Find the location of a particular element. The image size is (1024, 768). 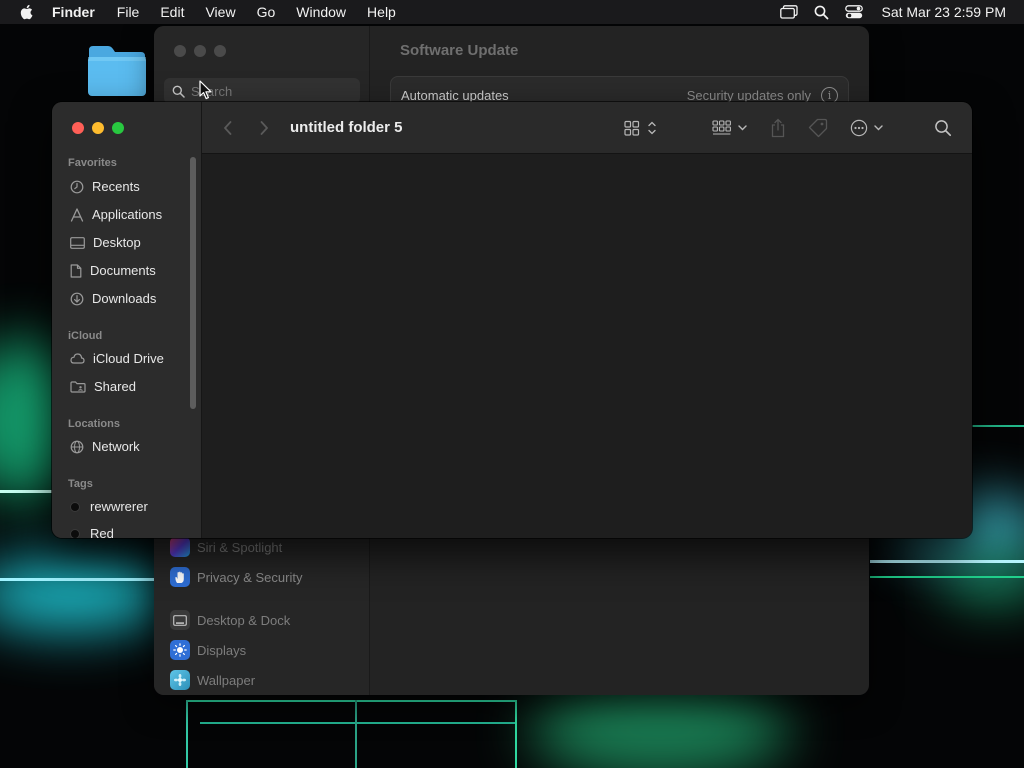

sidebar-item-label: iCloud Drive is located at coordinates (128, 358).